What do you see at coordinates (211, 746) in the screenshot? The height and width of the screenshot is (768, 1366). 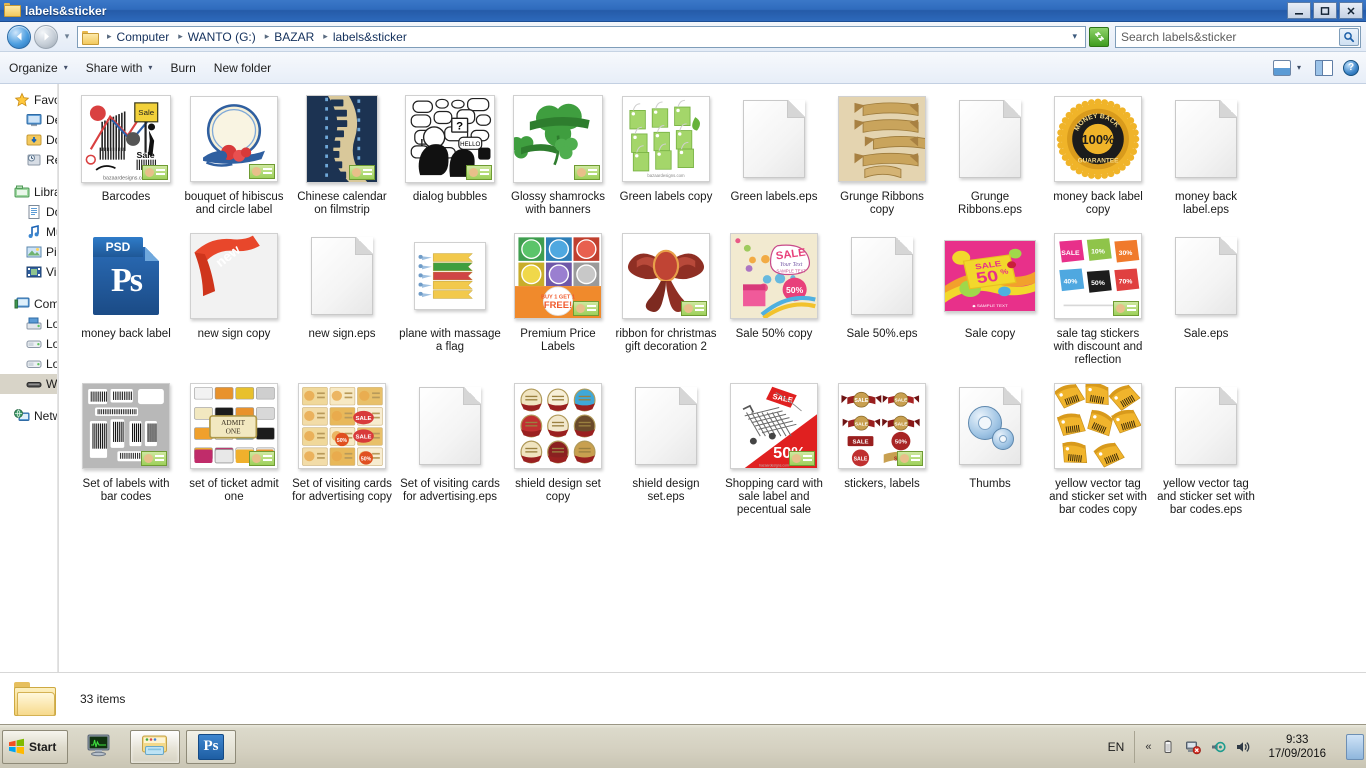 I see `task-photoshop: Ps` at bounding box center [211, 746].